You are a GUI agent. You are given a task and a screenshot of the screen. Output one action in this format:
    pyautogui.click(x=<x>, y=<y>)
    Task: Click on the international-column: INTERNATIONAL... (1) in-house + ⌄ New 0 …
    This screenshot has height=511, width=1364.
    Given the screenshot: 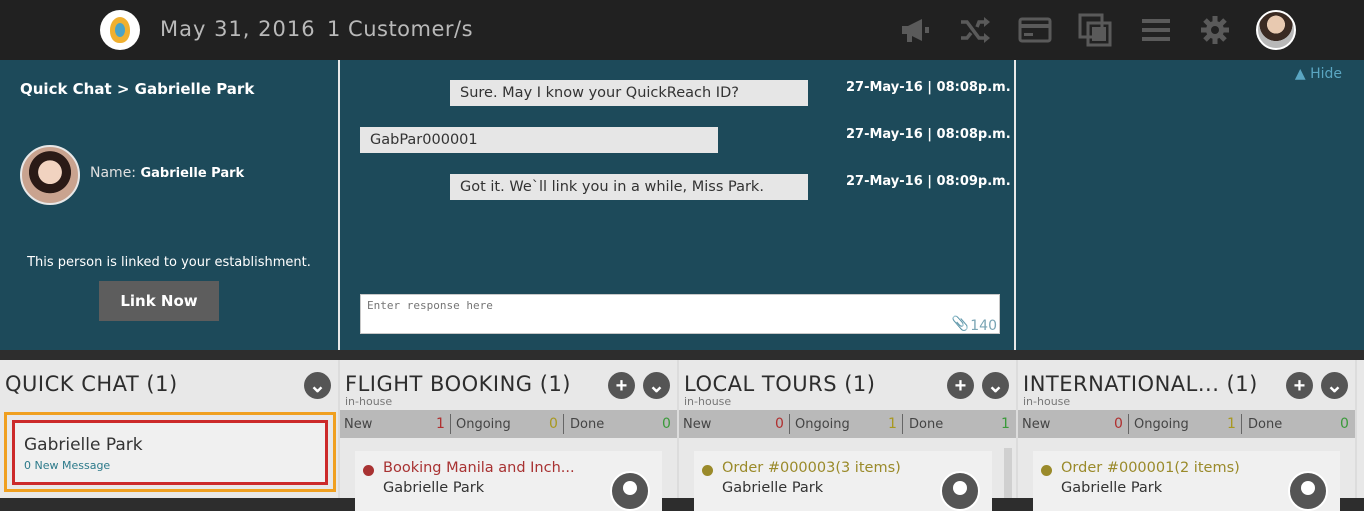 What is the action you would take?
    pyautogui.click(x=1186, y=435)
    